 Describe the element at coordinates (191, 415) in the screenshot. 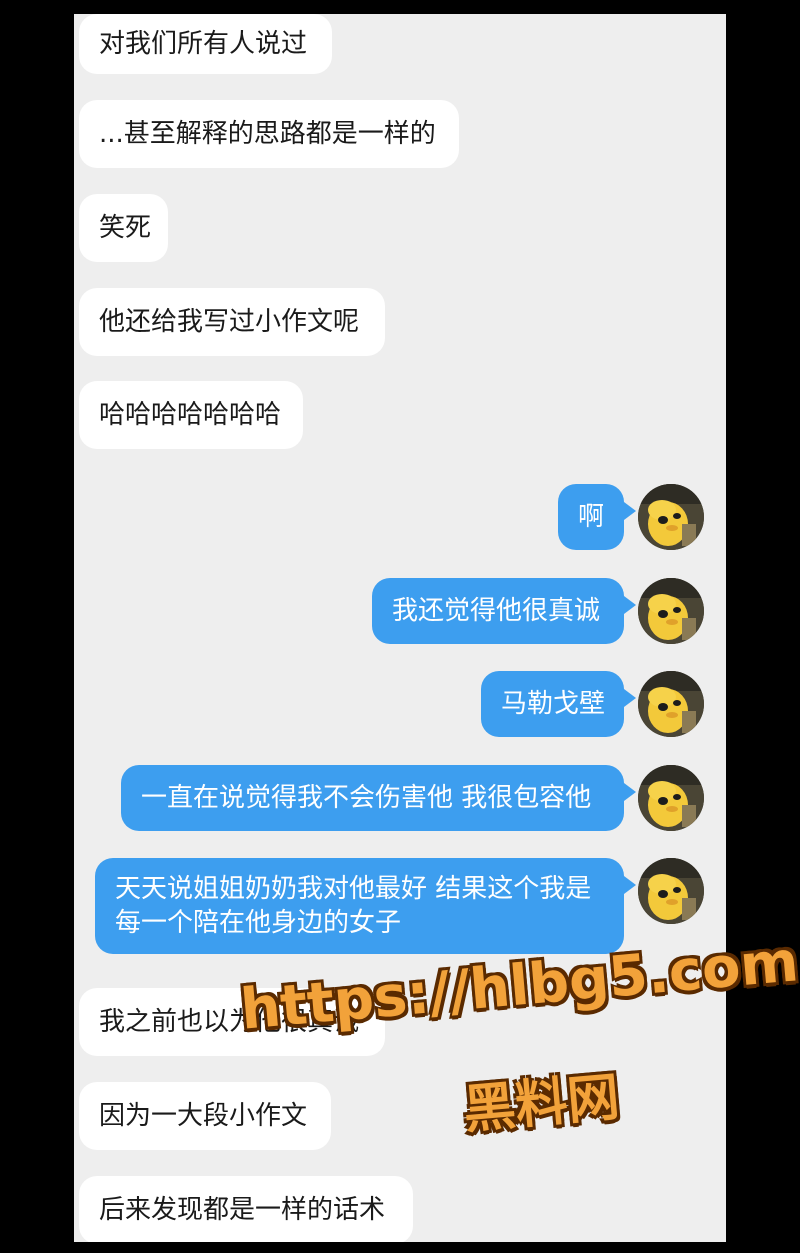

I see `incoming-message: 哈哈哈哈哈哈哈` at that location.